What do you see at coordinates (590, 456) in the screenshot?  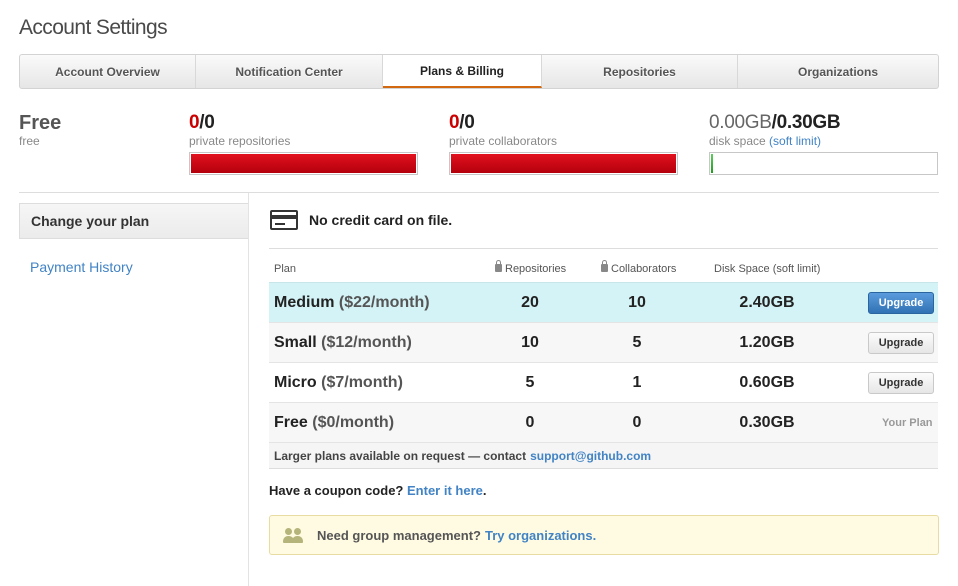 I see `support-email-link: support@github.com` at bounding box center [590, 456].